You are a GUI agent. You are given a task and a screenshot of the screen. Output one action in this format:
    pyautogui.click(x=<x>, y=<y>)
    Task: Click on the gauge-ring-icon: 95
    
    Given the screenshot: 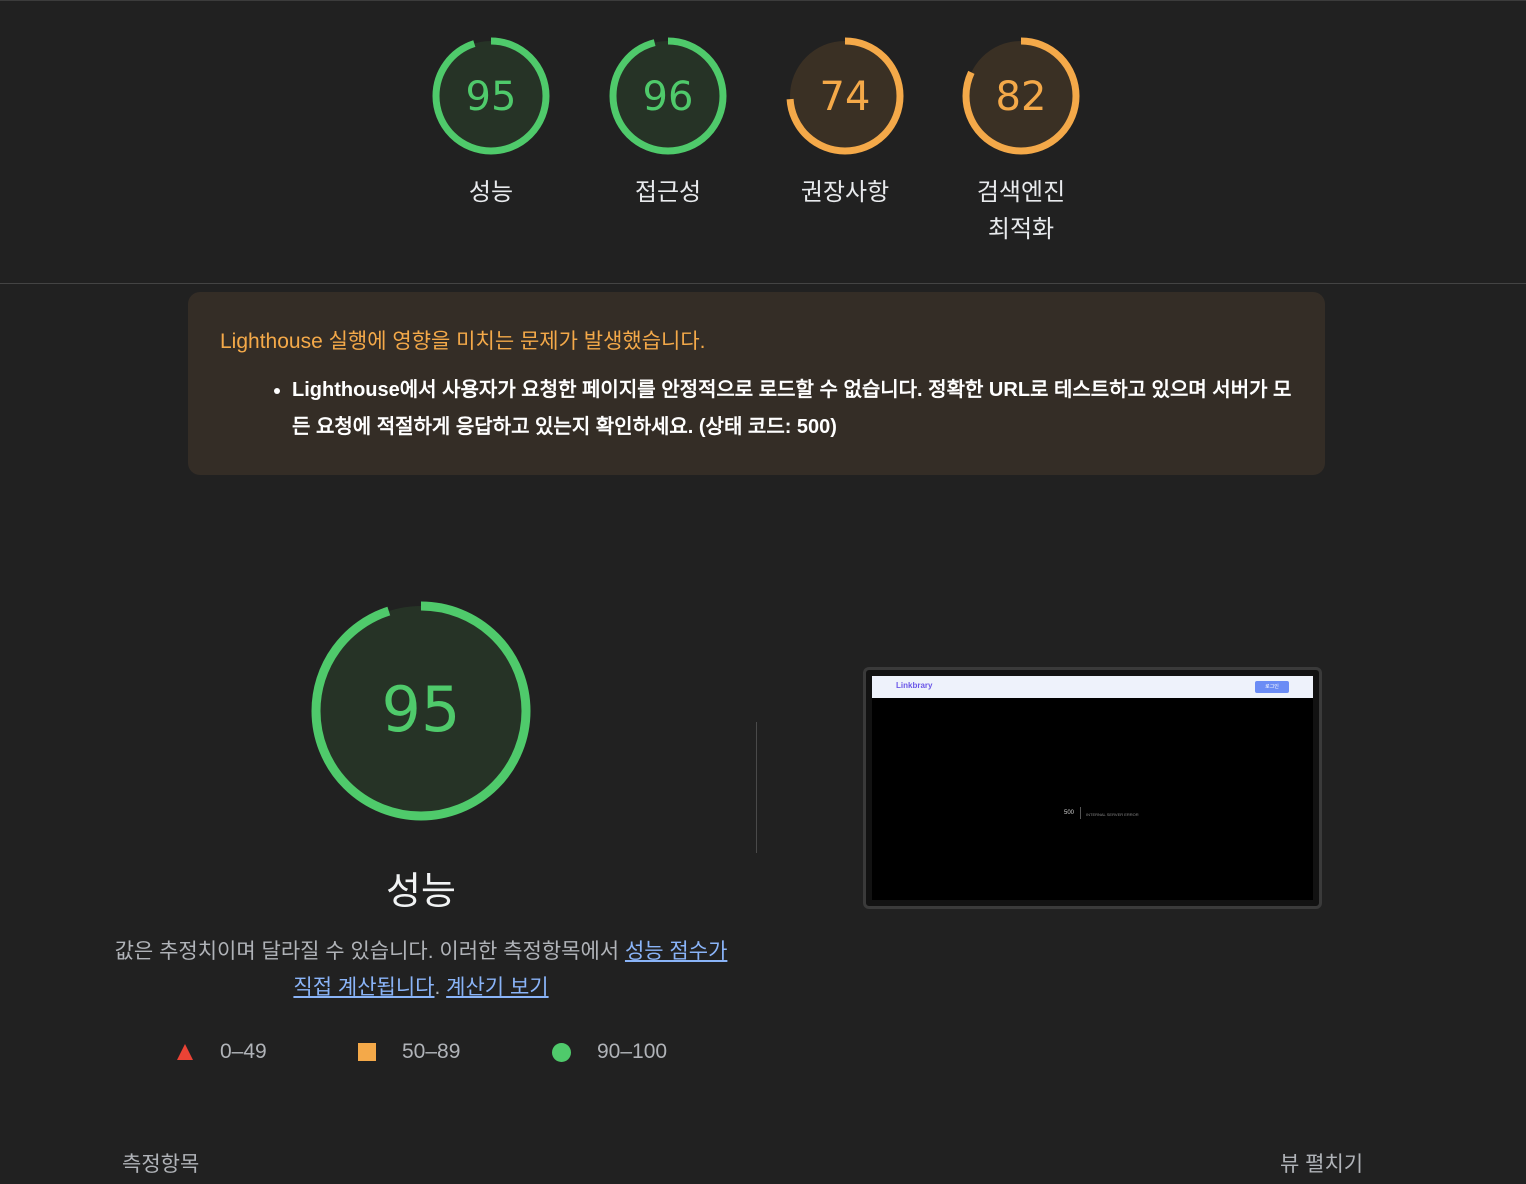 What is the action you would take?
    pyautogui.click(x=491, y=96)
    